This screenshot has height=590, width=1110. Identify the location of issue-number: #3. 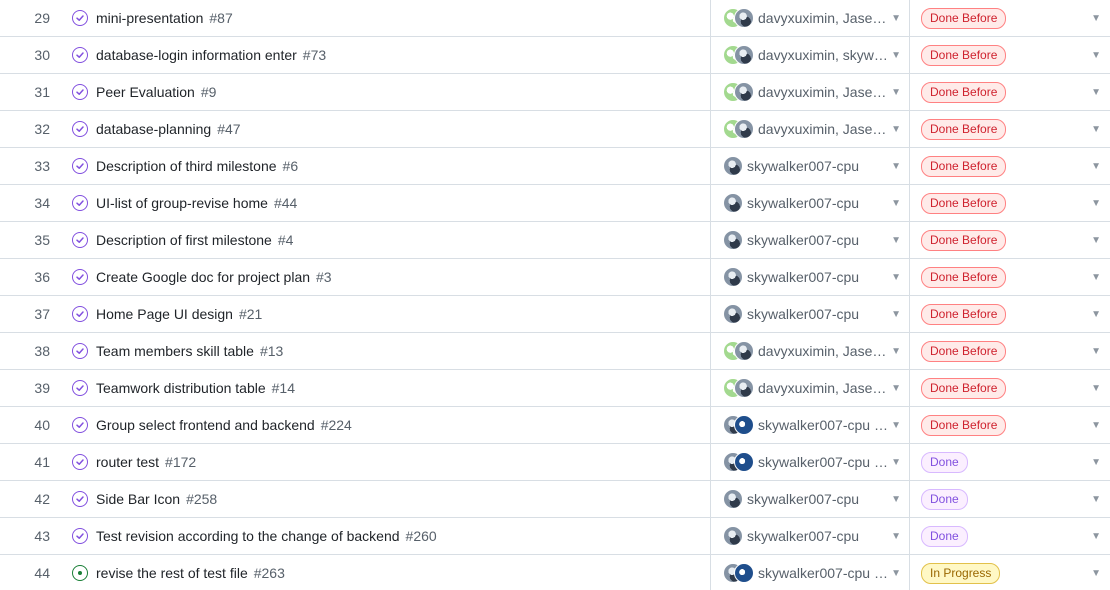
(324, 277).